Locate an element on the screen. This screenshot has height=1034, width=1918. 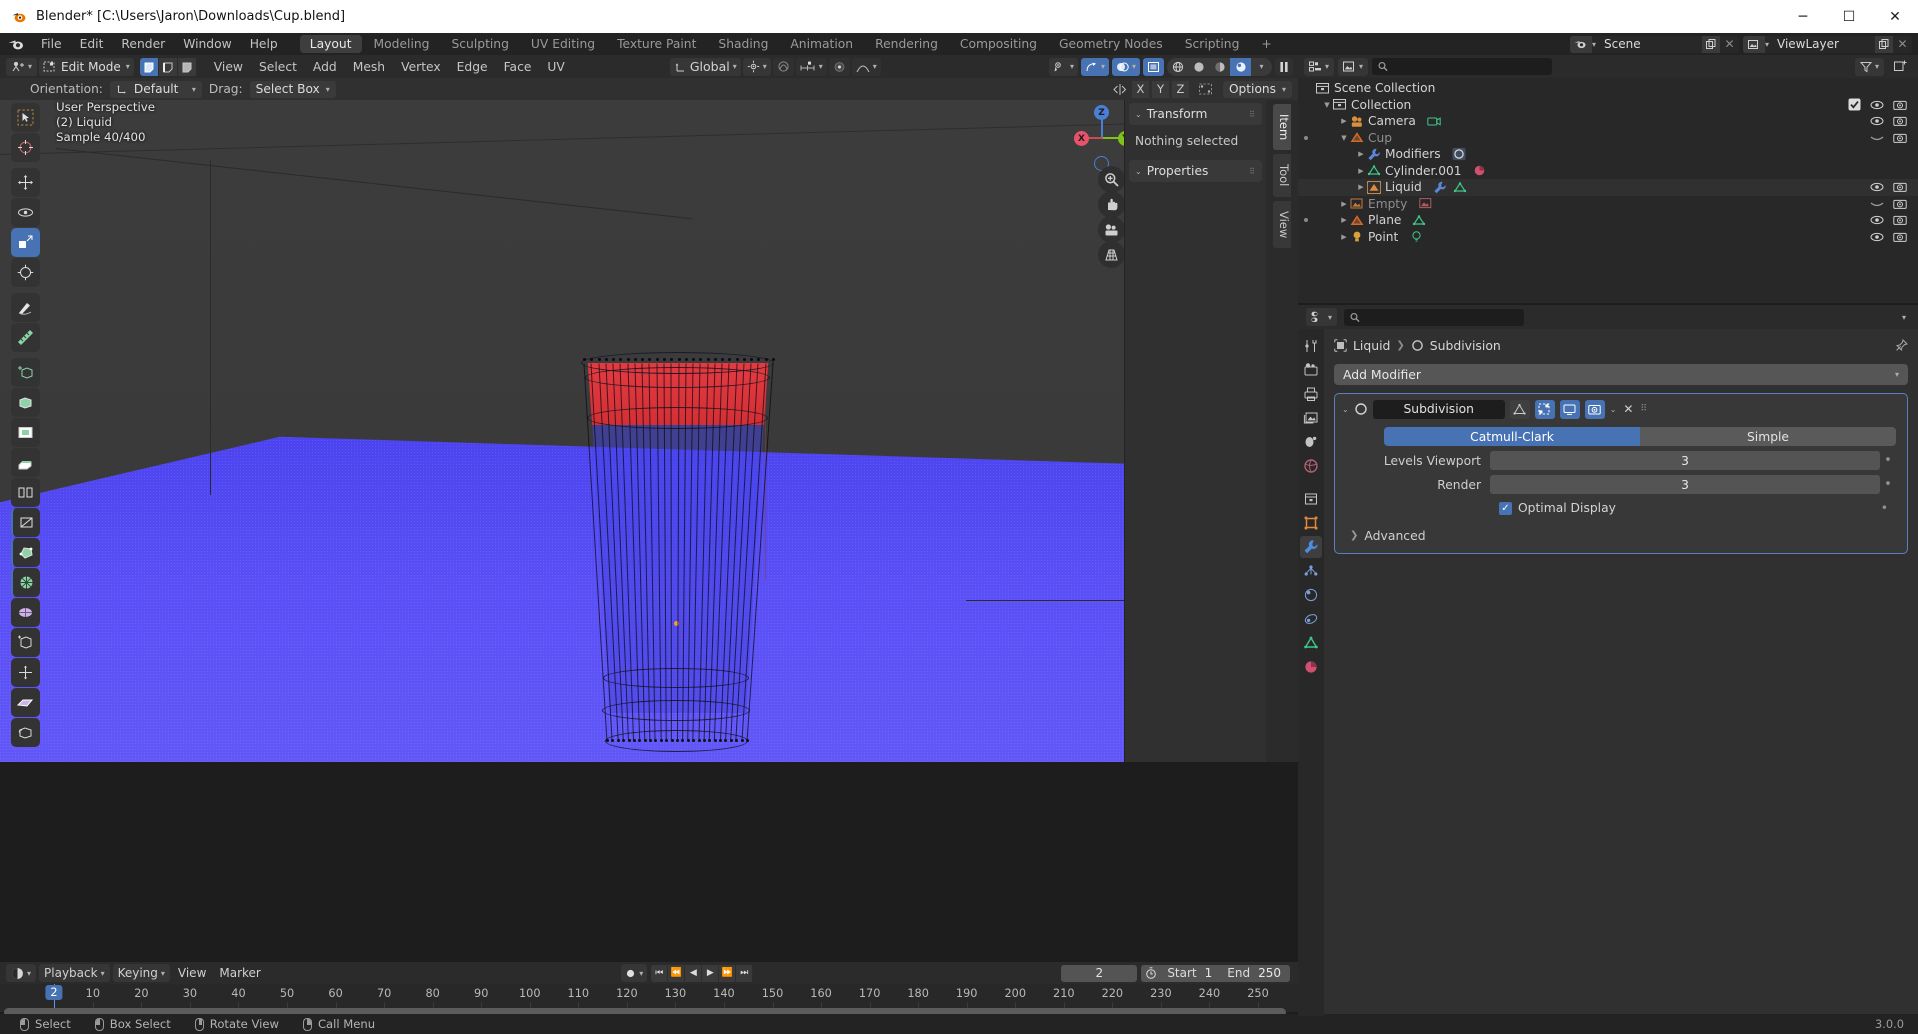
timeline-menu-marker: Marker is located at coordinates (239, 973).